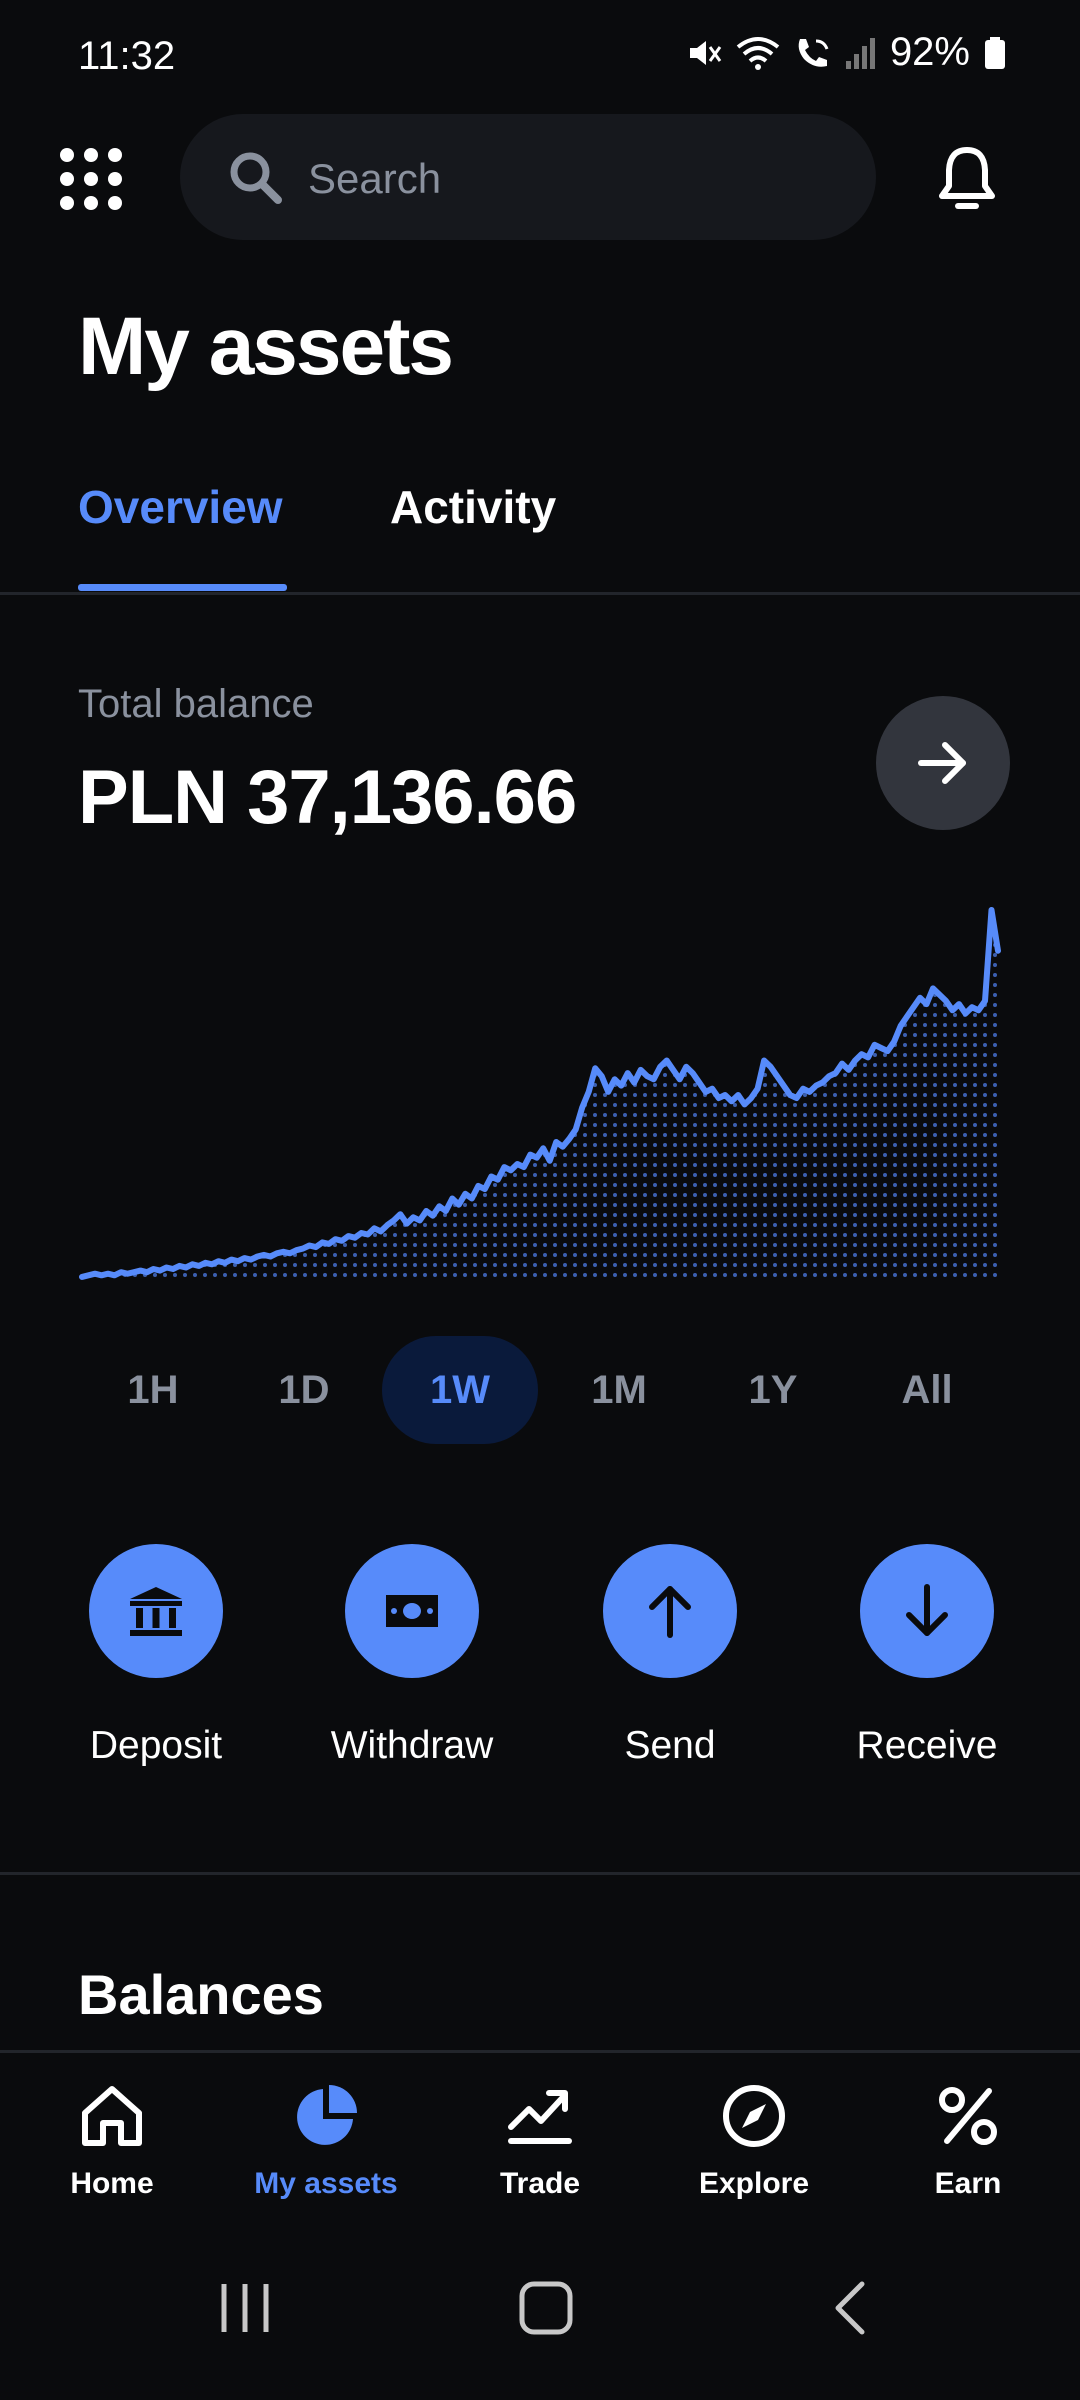 The width and height of the screenshot is (1080, 2400). I want to click on tab-divider, so click(540, 593).